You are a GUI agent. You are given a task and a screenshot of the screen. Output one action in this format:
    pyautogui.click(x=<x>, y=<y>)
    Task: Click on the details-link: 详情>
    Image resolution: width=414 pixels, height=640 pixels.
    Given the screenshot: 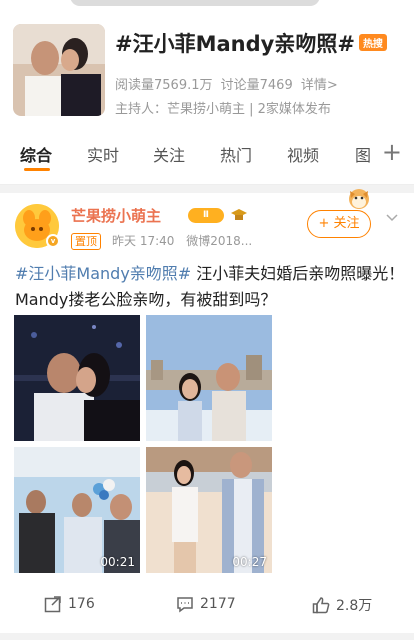 What is the action you would take?
    pyautogui.click(x=319, y=85)
    